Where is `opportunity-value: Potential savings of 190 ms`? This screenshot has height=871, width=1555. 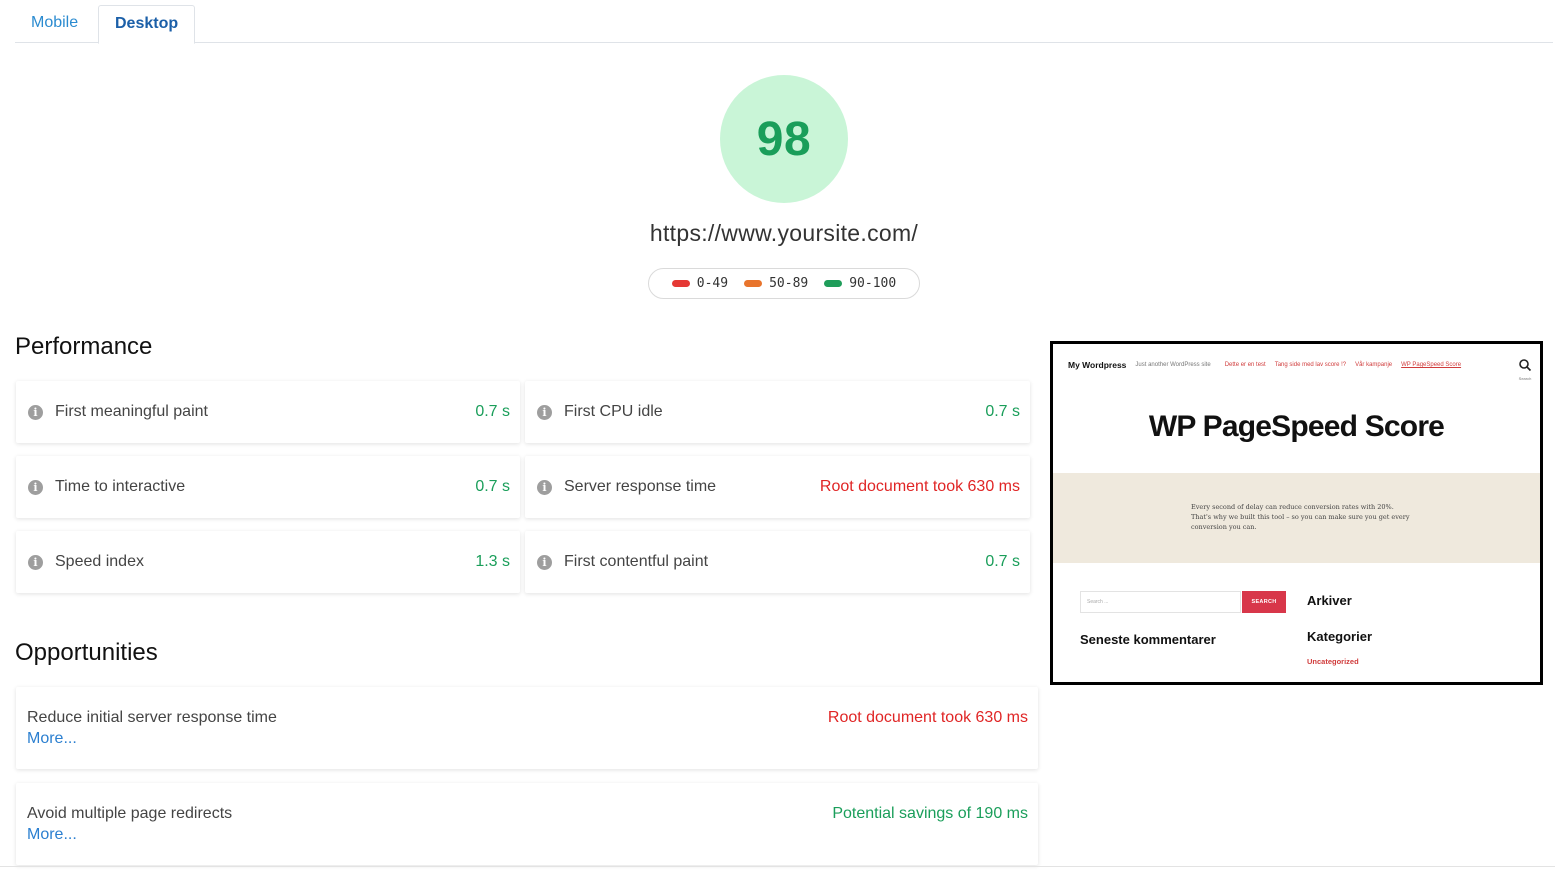 opportunity-value: Potential savings of 190 ms is located at coordinates (930, 813).